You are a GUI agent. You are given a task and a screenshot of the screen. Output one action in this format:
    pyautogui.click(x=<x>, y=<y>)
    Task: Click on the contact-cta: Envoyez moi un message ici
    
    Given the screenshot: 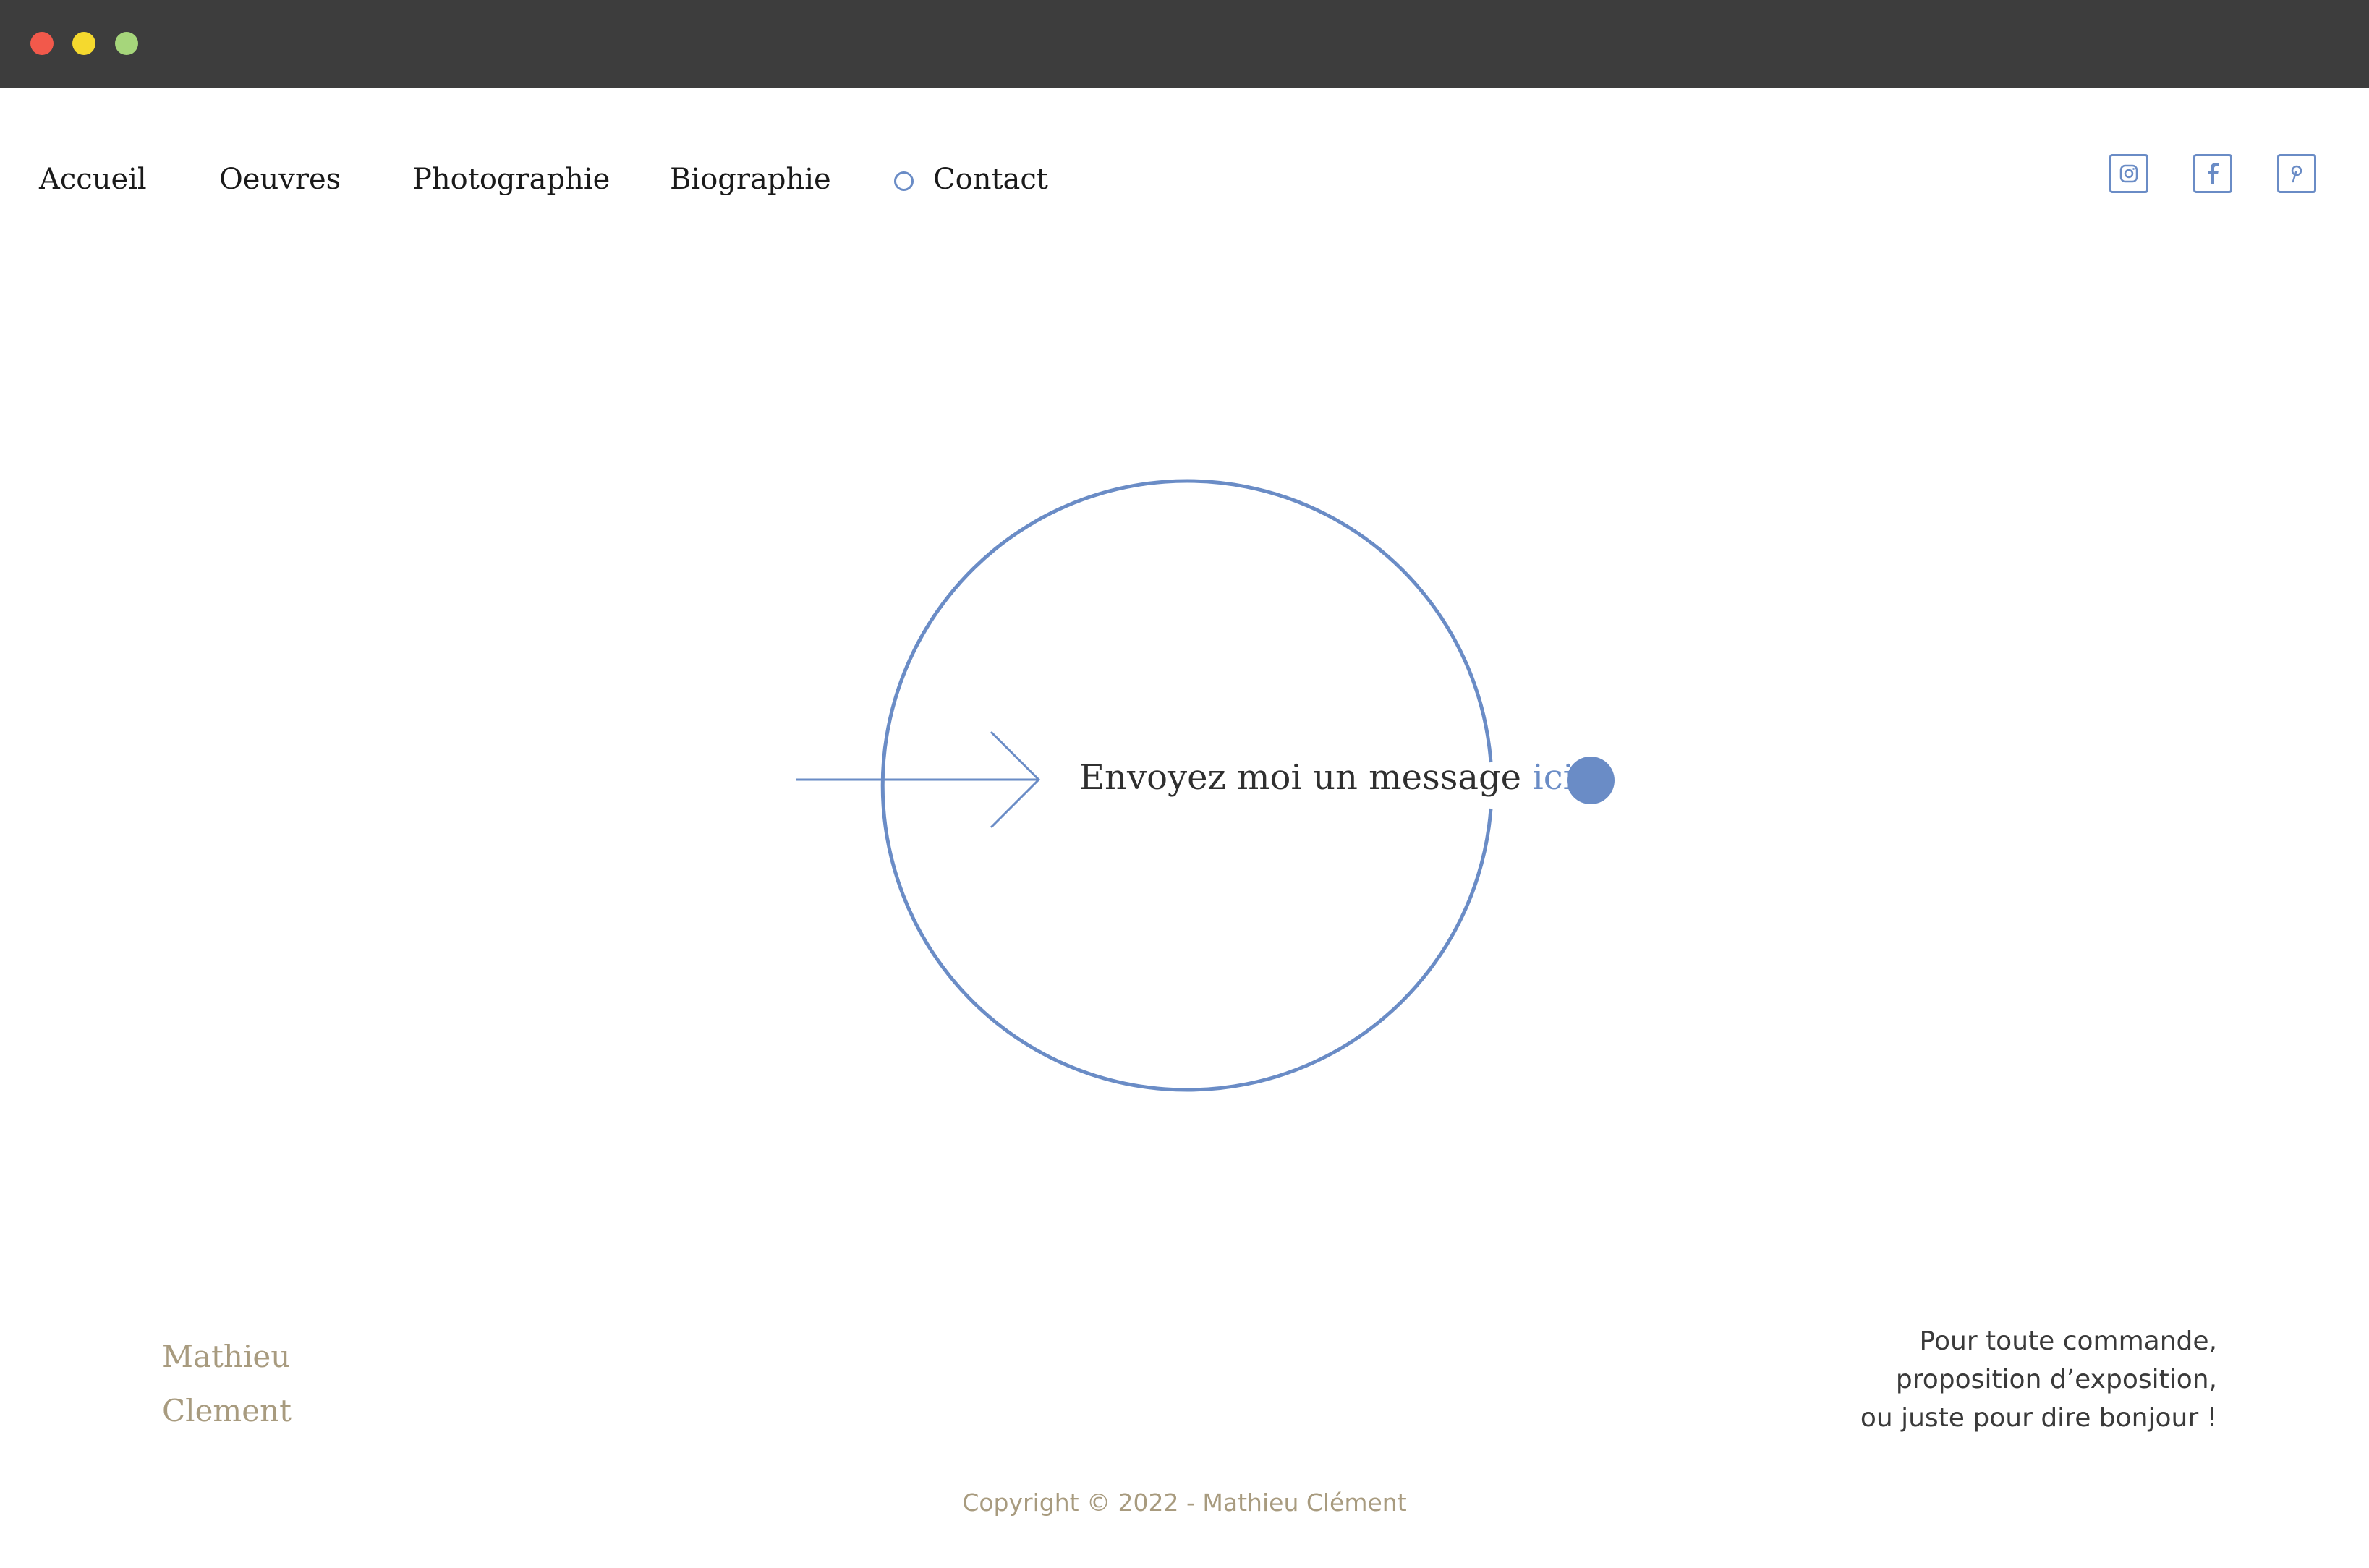 What is the action you would take?
    pyautogui.click(x=1326, y=778)
    